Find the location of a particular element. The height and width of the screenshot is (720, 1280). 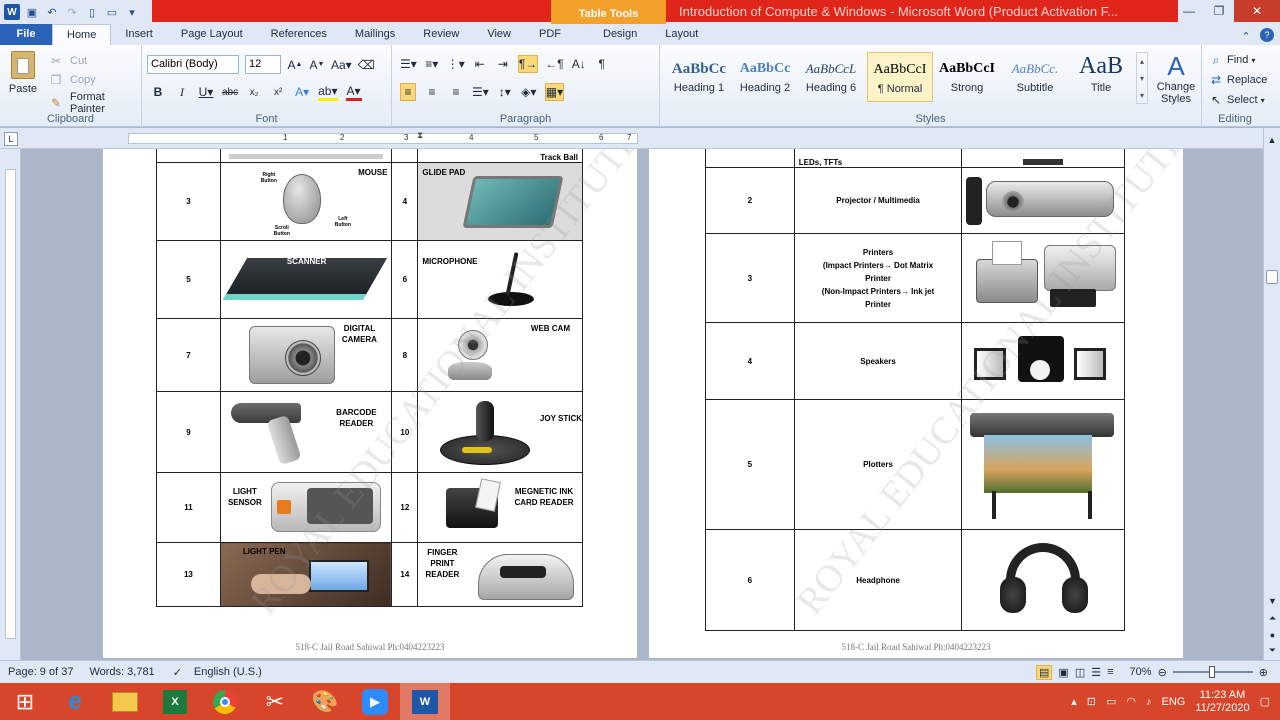

style-heading-6: AaBbCcL Heading 6 is located at coordinates (831, 77).